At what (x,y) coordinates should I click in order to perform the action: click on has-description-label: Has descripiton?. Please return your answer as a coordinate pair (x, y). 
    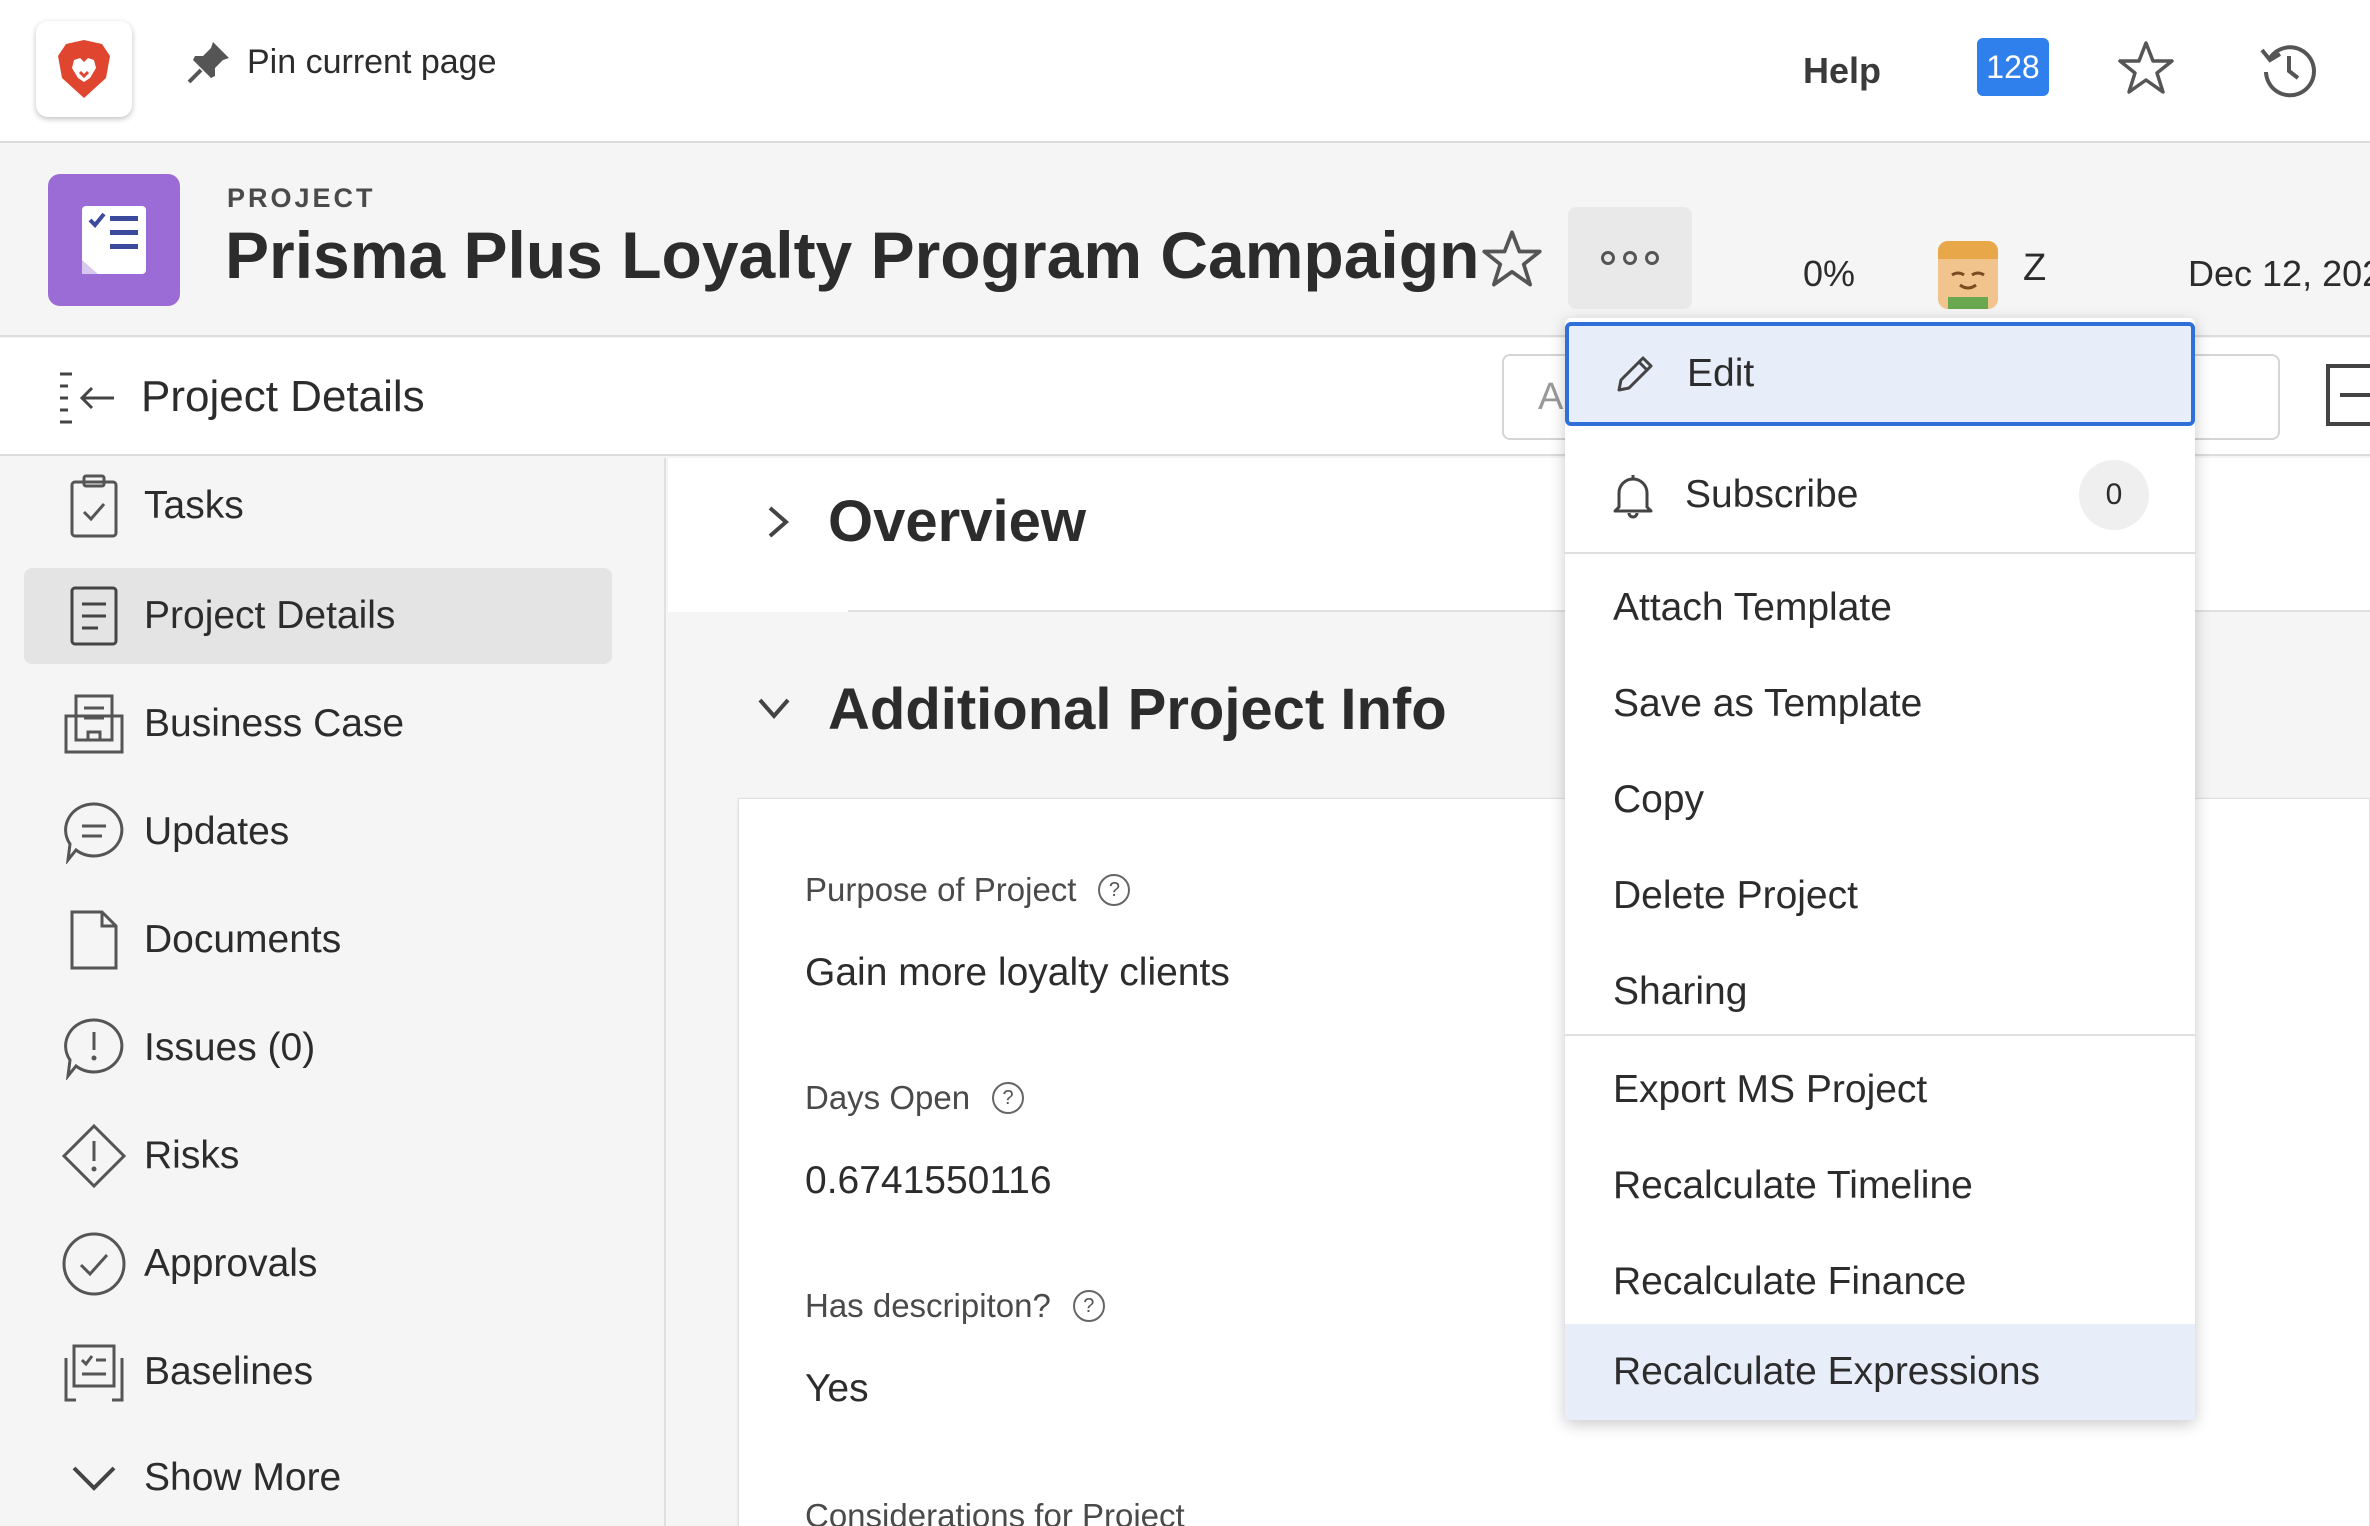
    Looking at the image, I should click on (928, 1305).